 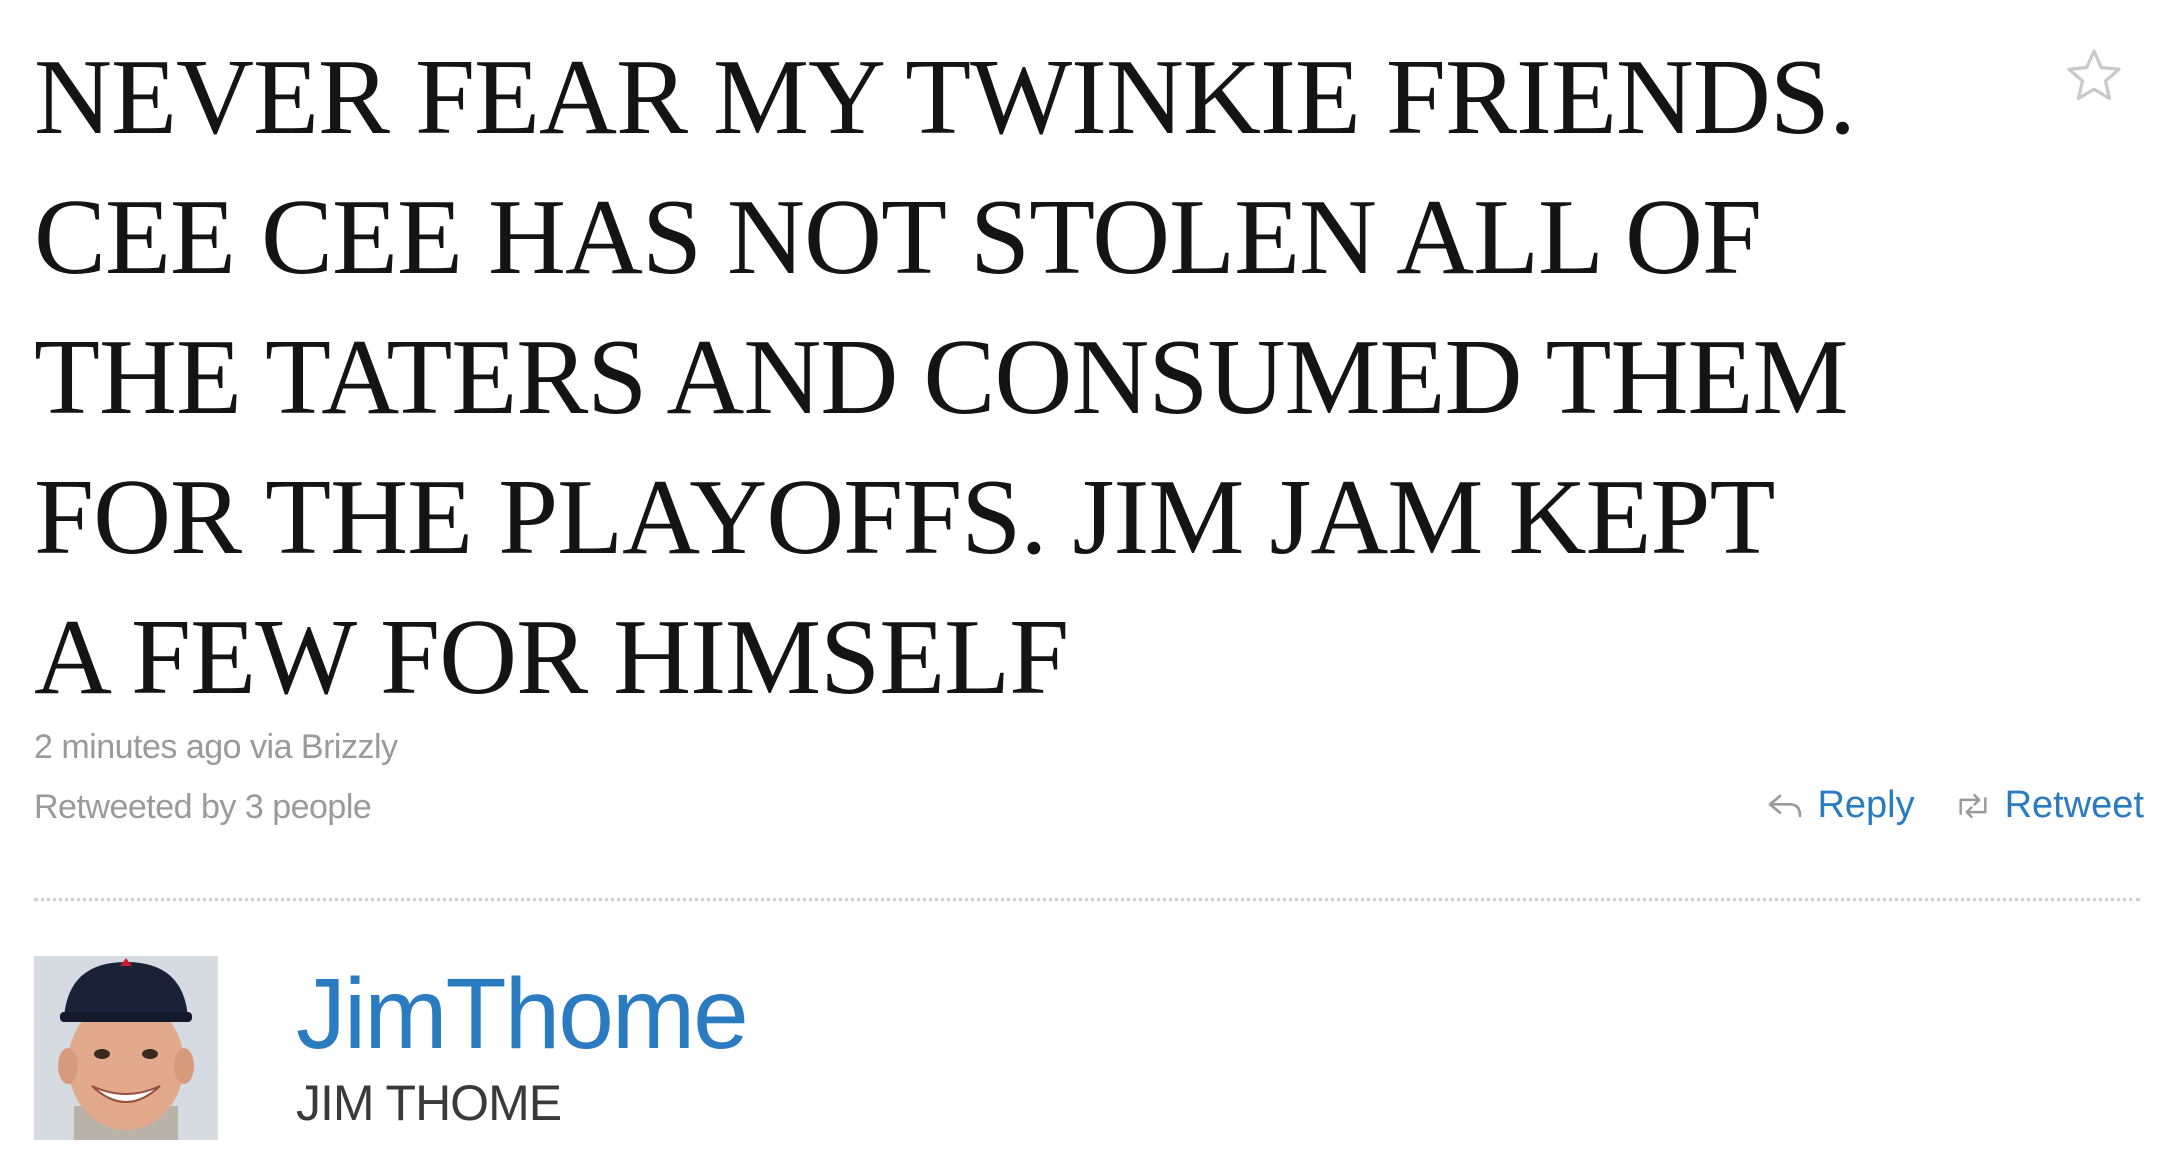 I want to click on tweet-actions: Reply Retweet, so click(x=1954, y=805).